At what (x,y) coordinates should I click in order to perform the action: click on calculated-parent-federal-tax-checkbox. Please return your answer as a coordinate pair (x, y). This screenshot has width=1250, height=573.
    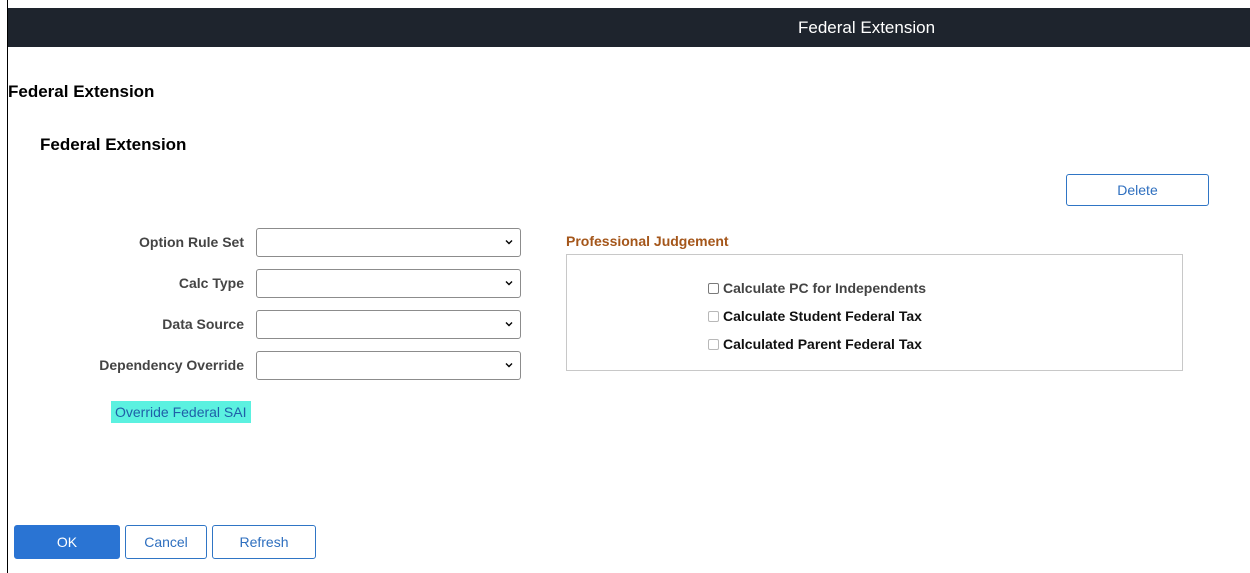
    Looking at the image, I should click on (713, 344).